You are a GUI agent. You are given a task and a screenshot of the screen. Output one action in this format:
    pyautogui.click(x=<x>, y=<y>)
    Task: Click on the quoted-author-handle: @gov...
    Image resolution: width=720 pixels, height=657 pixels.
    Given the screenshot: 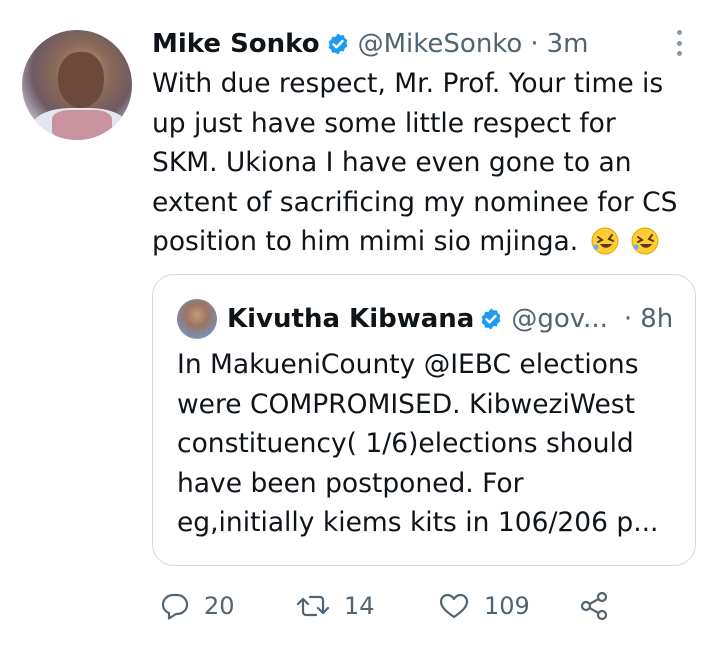 What is the action you would take?
    pyautogui.click(x=559, y=319)
    